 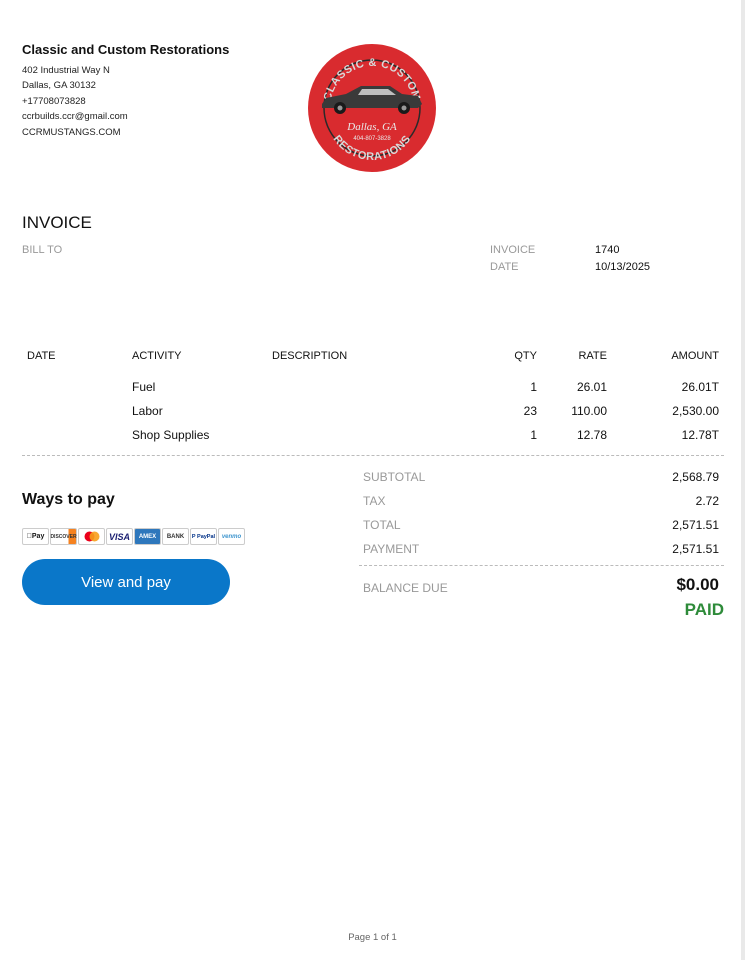 I want to click on balance-due-label: BALANCE DUE, so click(x=405, y=588).